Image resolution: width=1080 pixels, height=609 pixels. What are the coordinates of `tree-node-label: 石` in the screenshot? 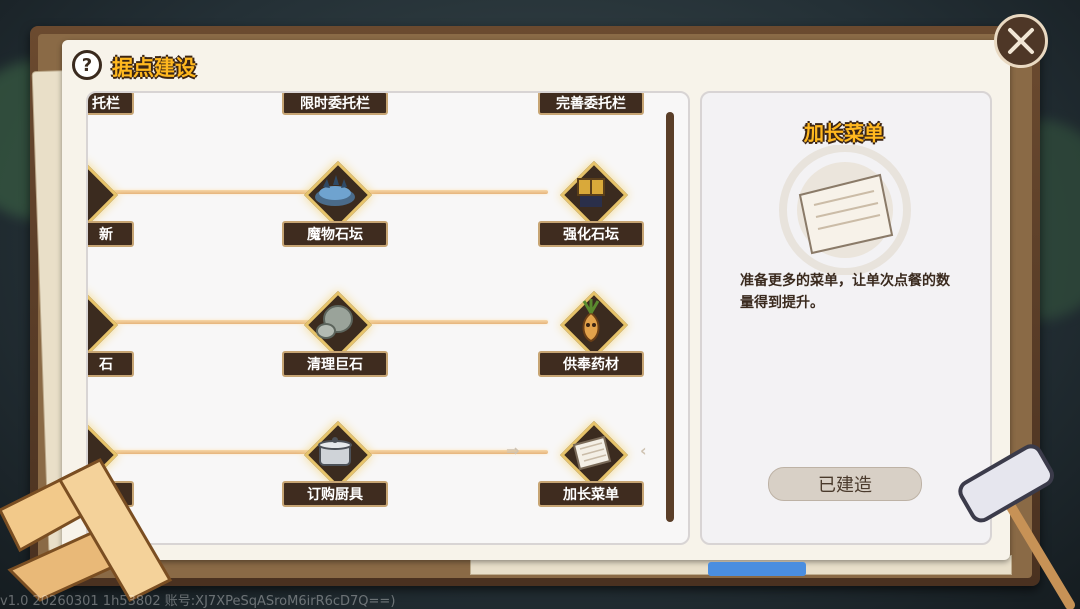 It's located at (111, 364).